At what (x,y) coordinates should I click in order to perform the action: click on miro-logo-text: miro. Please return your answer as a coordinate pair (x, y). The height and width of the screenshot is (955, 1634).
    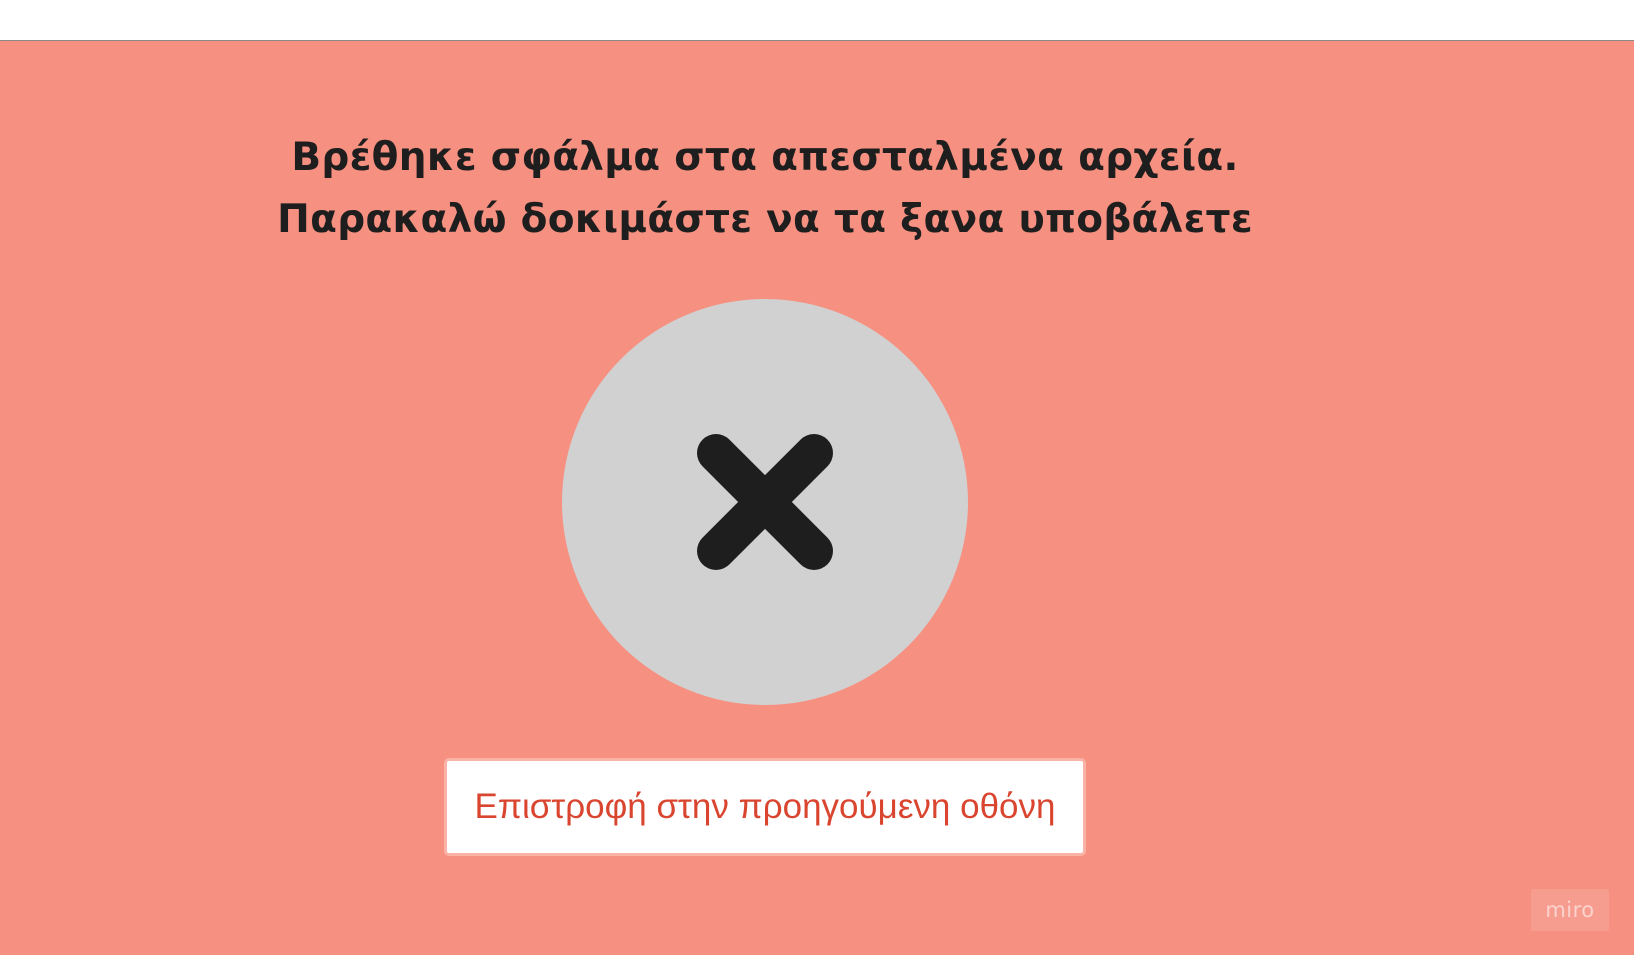
    Looking at the image, I should click on (1570, 910).